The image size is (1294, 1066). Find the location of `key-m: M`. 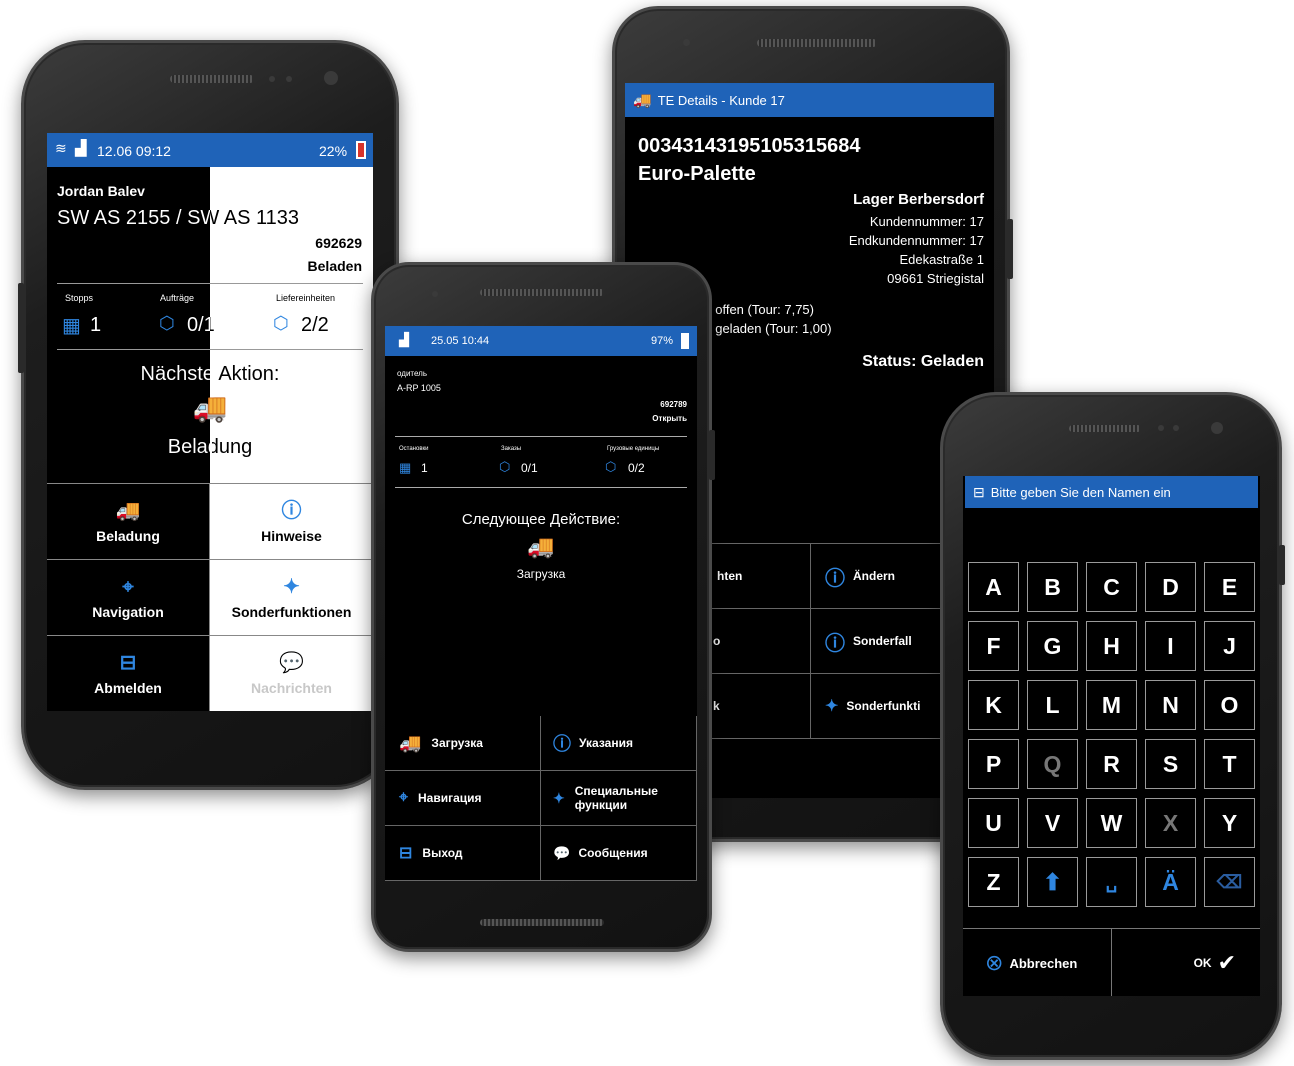

key-m: M is located at coordinates (1111, 705).